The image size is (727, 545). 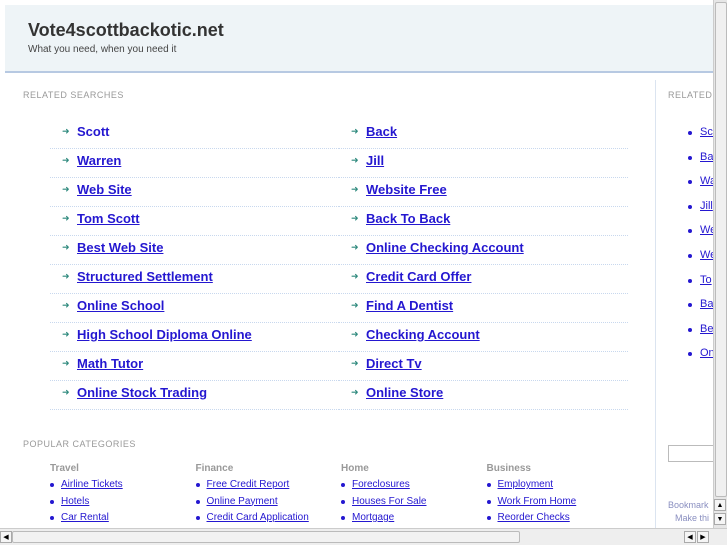 I want to click on category-link: Work From Home, so click(x=537, y=501).